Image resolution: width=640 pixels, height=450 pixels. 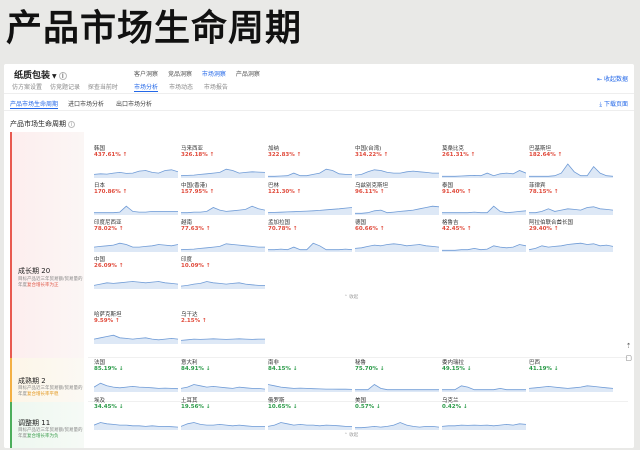 I want to click on country-card: 南非 84.15% ↓, so click(x=310, y=376).